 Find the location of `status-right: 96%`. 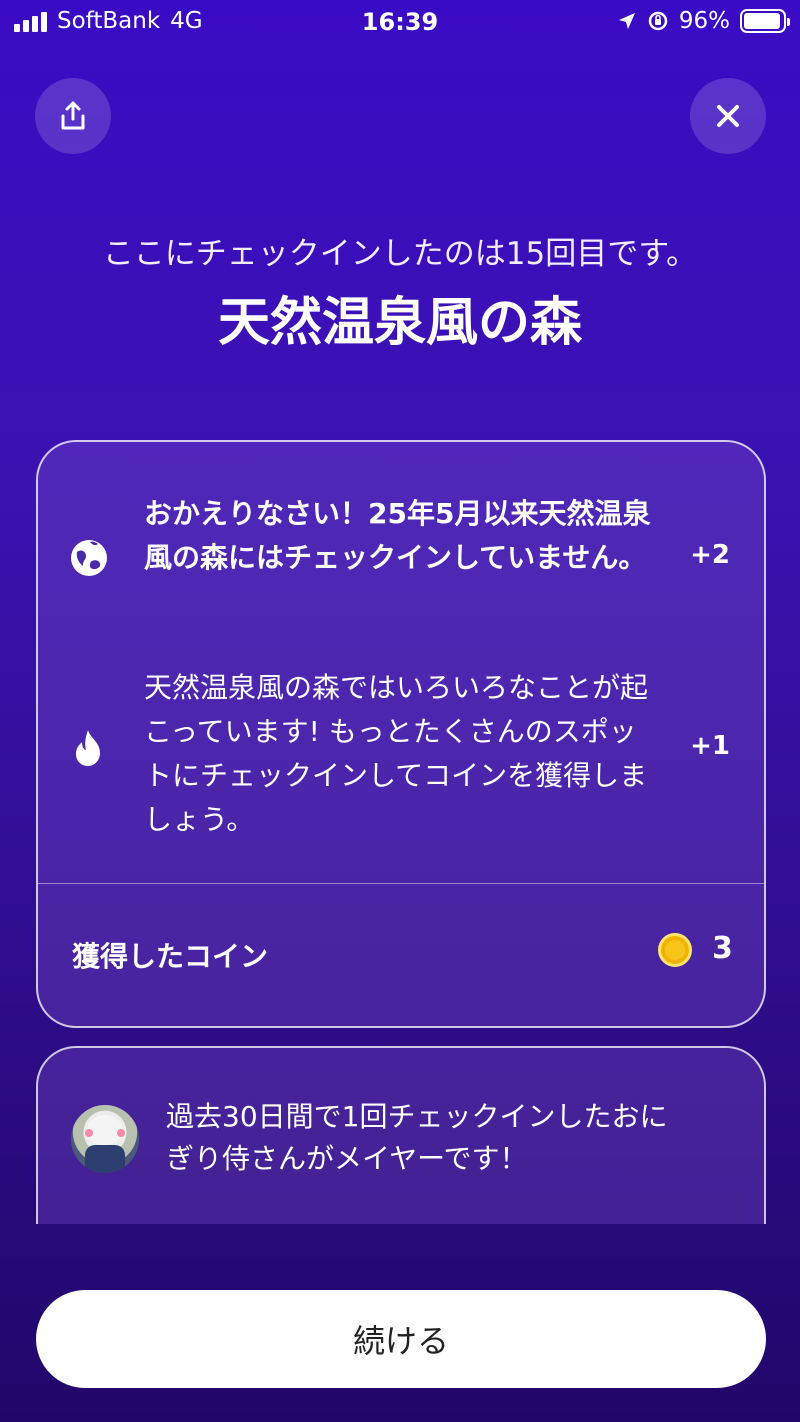

status-right: 96% is located at coordinates (703, 21).